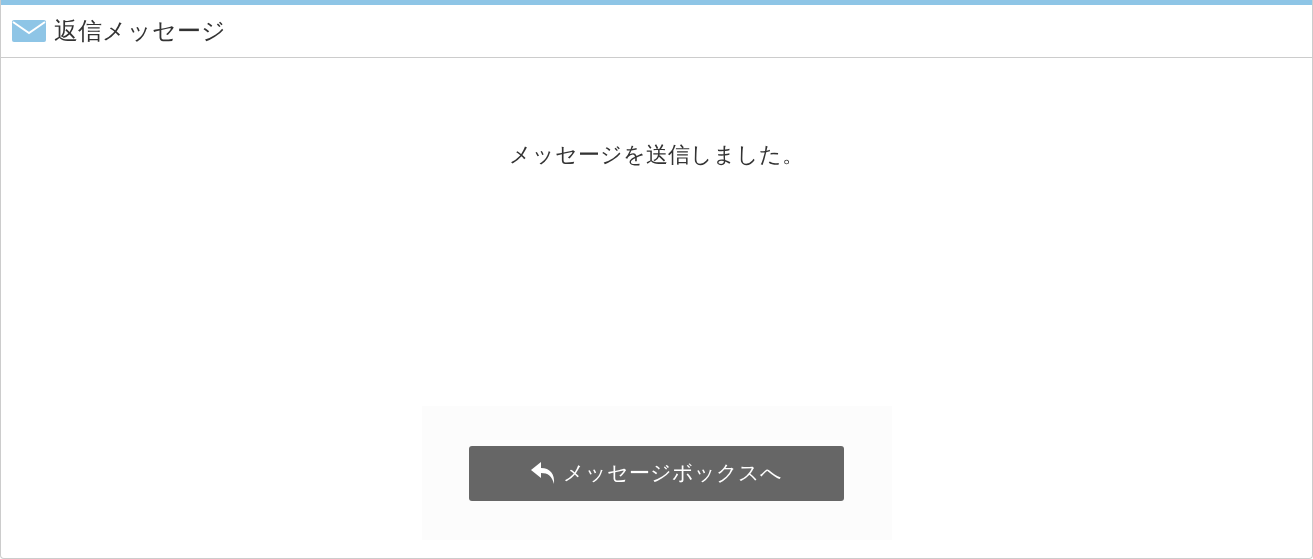 This screenshot has height=559, width=1313. Describe the element at coordinates (656, 473) in the screenshot. I see `message-box-button: メッセージボックスへ` at that location.